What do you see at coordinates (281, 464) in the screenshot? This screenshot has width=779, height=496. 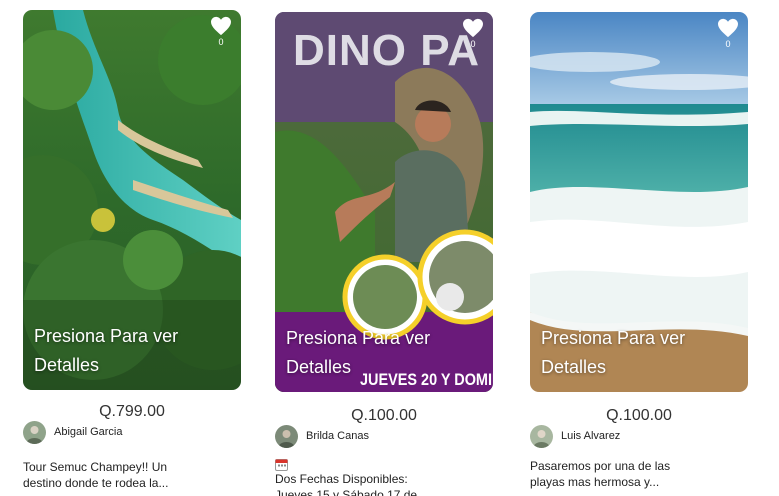 I see `calendar-icon` at bounding box center [281, 464].